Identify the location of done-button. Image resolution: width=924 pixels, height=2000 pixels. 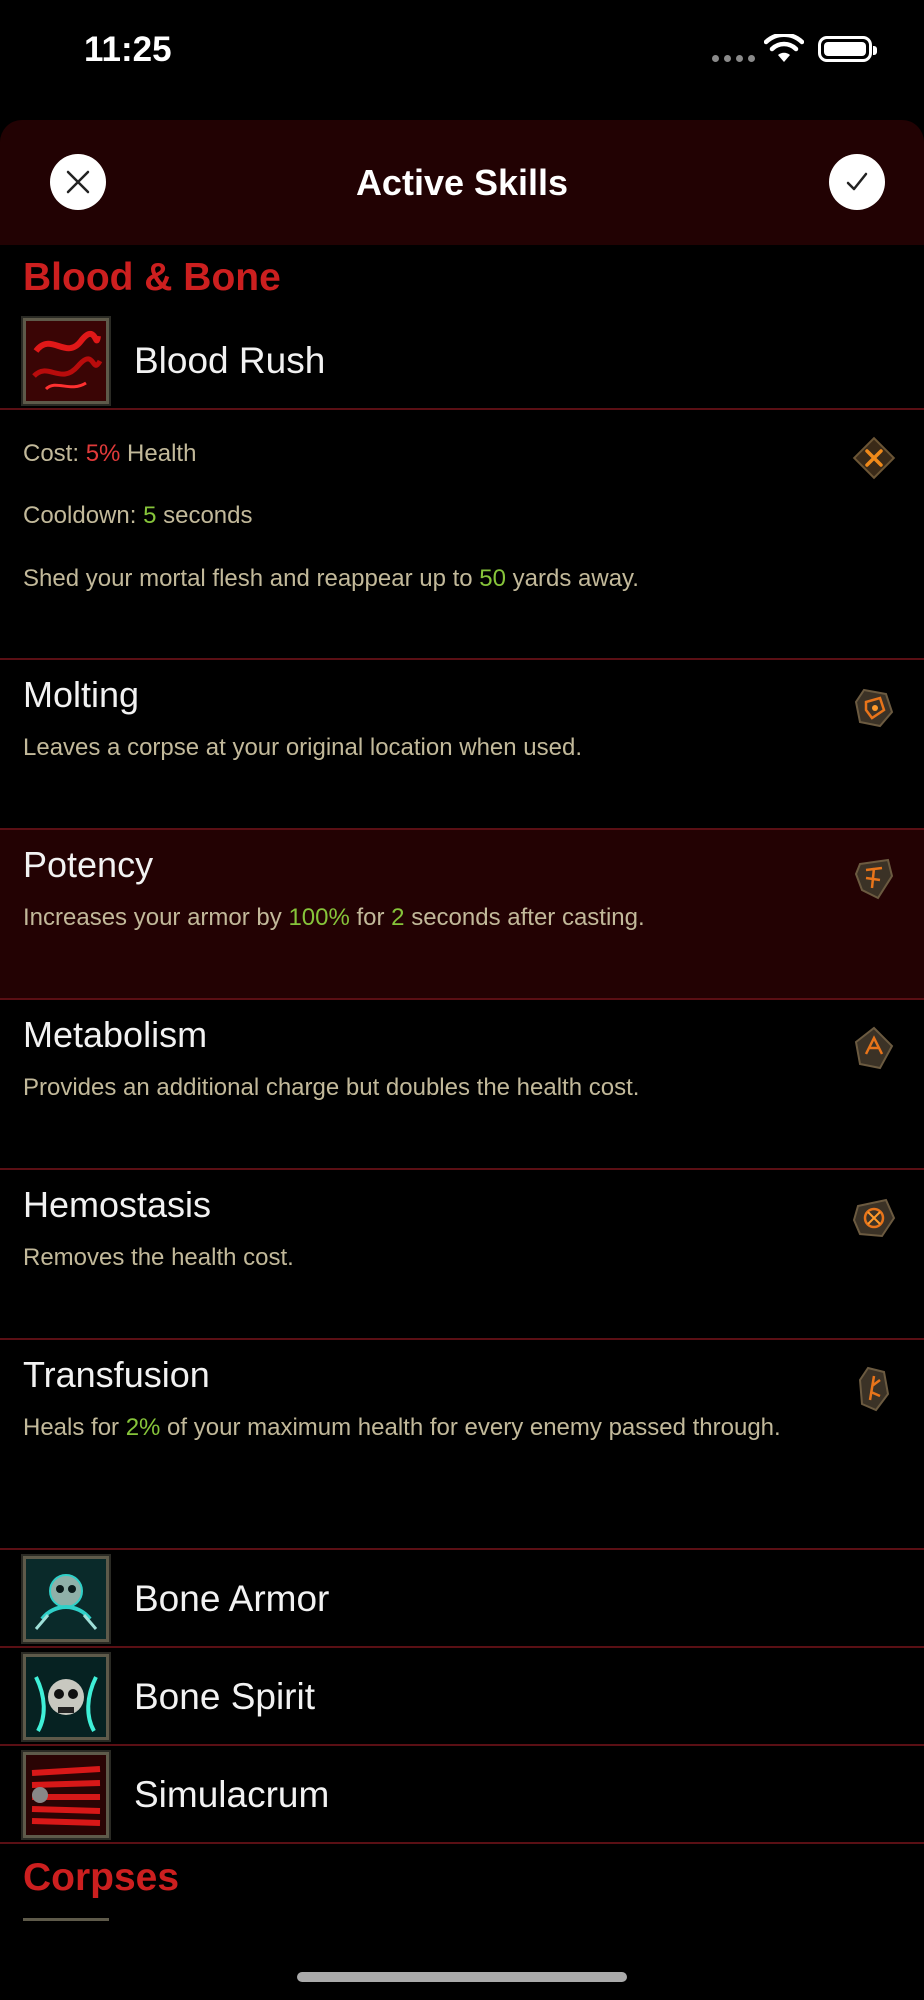
(857, 182).